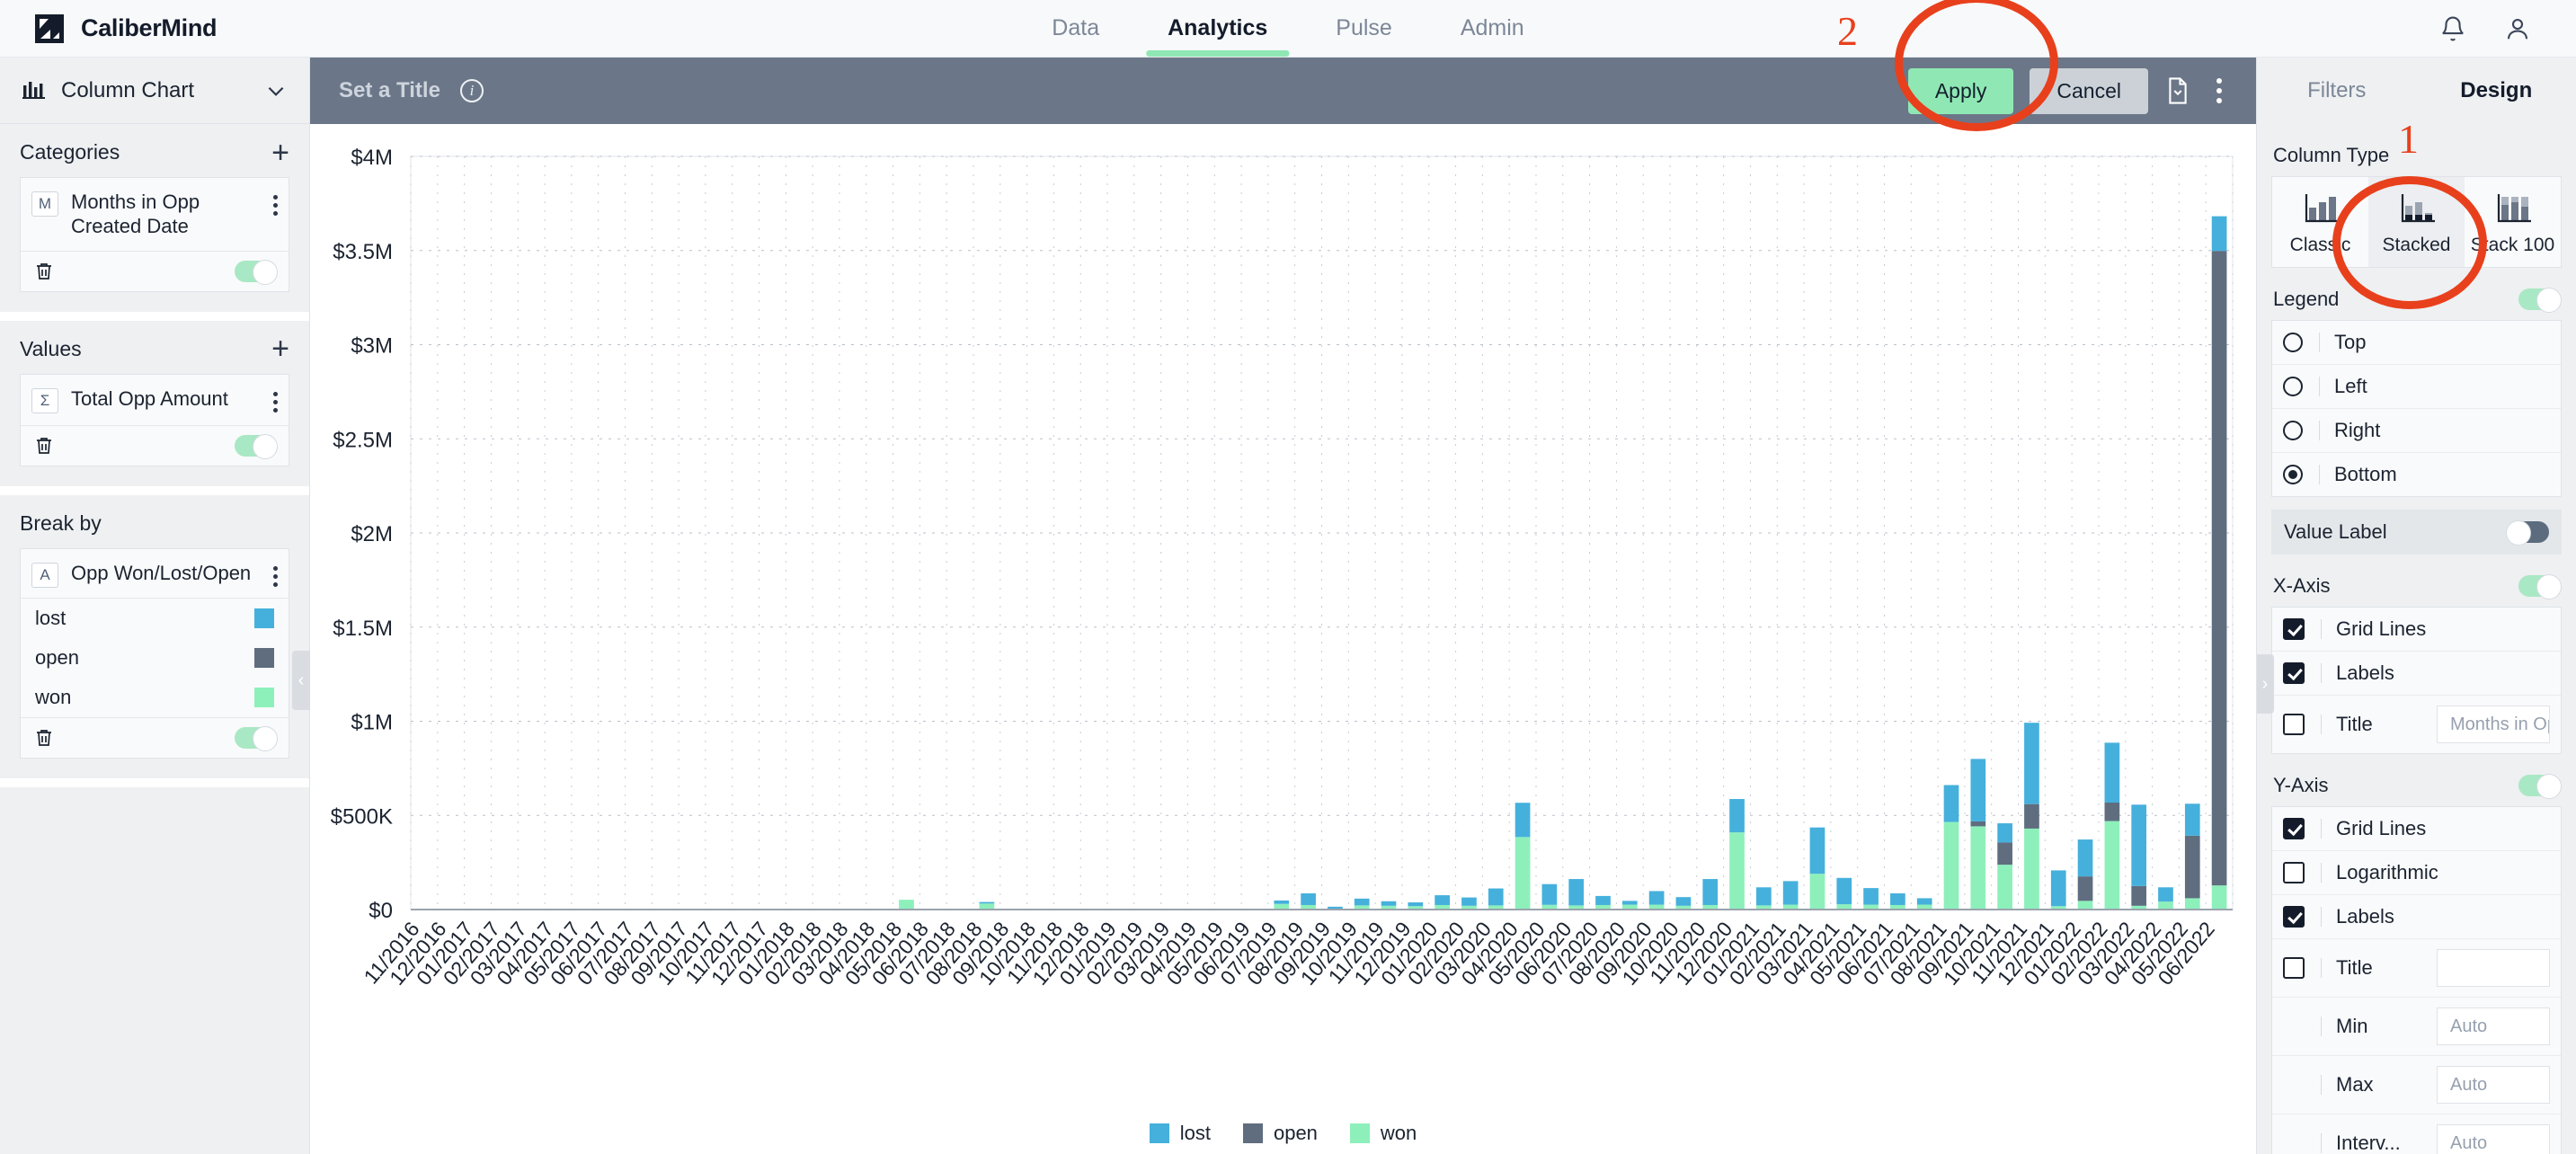 This screenshot has width=2576, height=1154. Describe the element at coordinates (276, 90) in the screenshot. I see `chevron-down-icon` at that location.